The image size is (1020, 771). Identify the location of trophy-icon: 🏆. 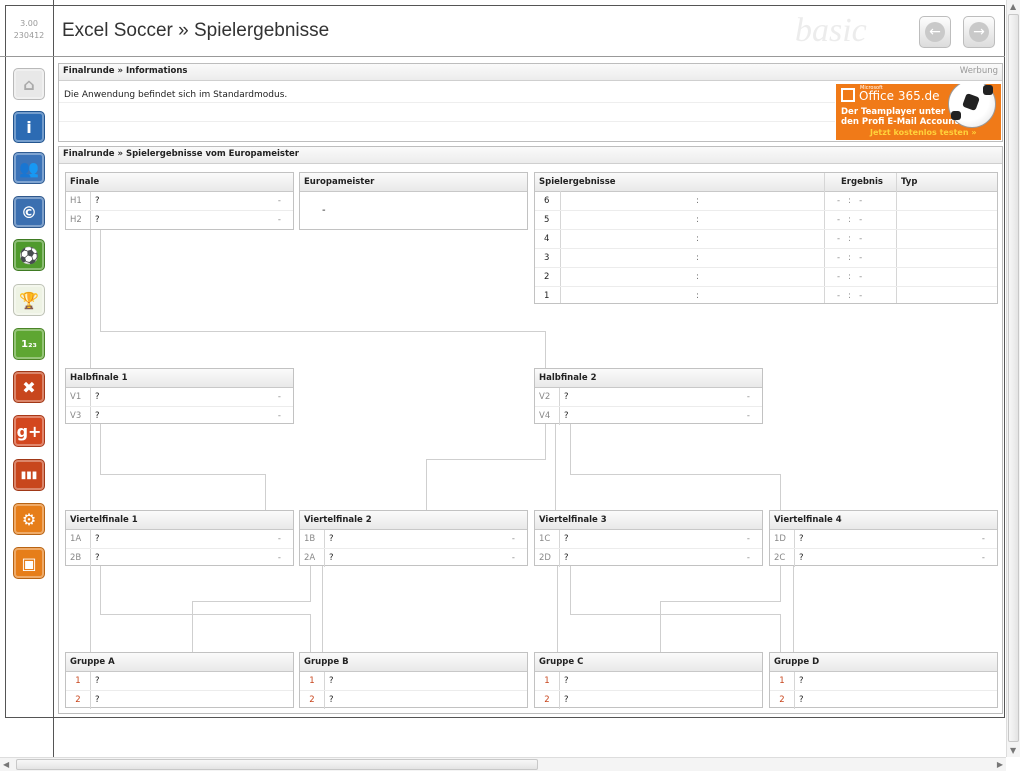
(29, 300).